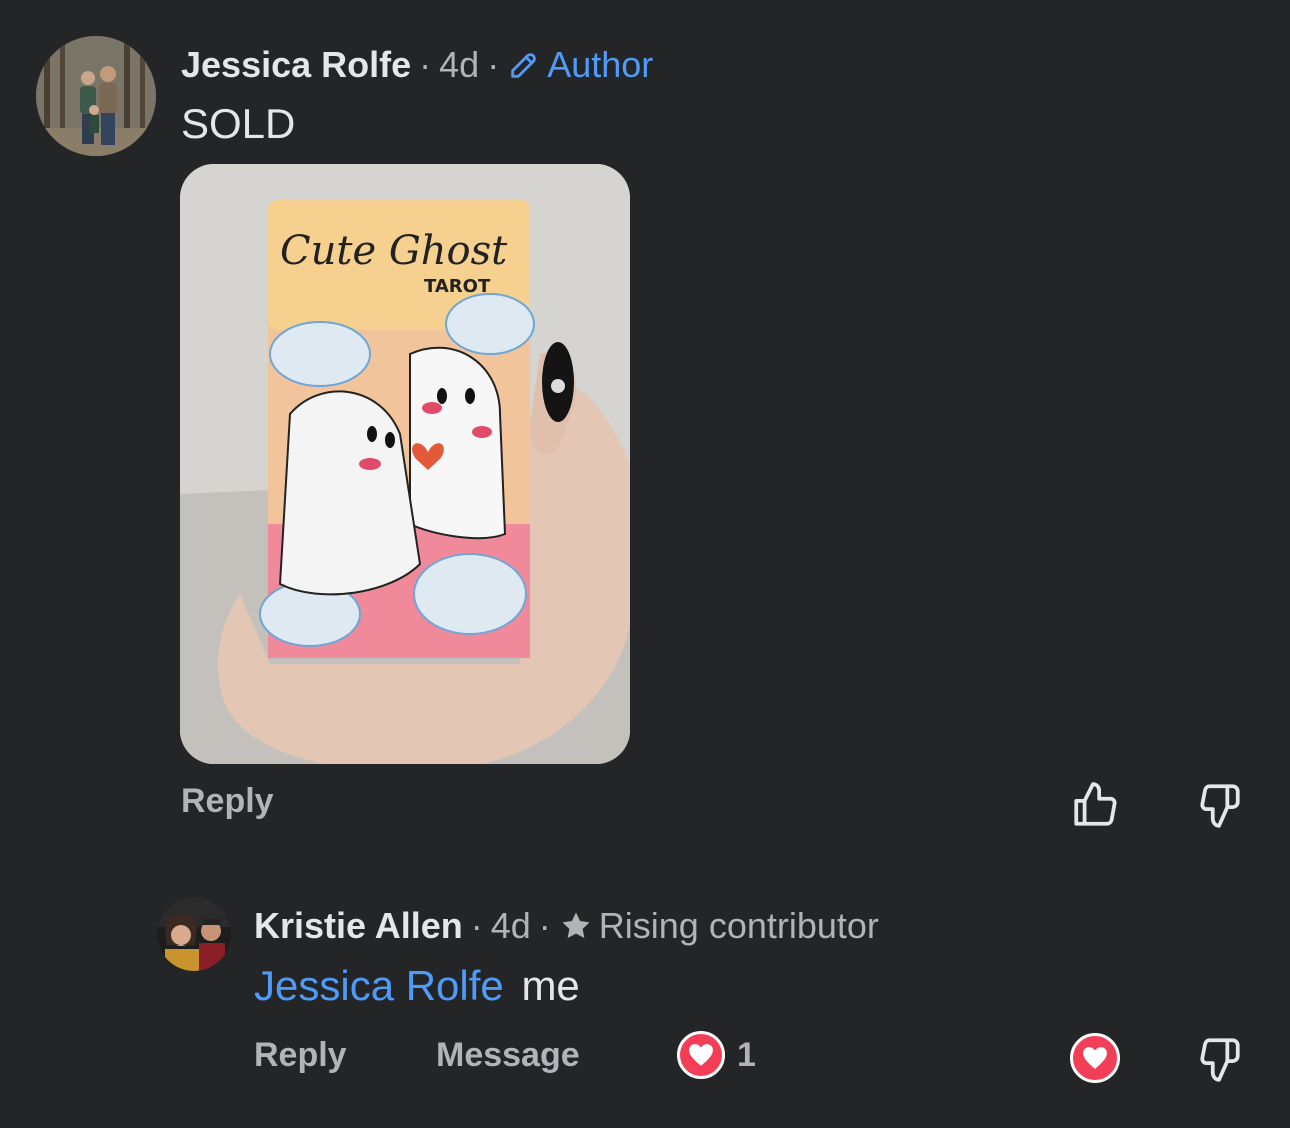  I want to click on reply-text: Jessica Rolfe me, so click(417, 986).